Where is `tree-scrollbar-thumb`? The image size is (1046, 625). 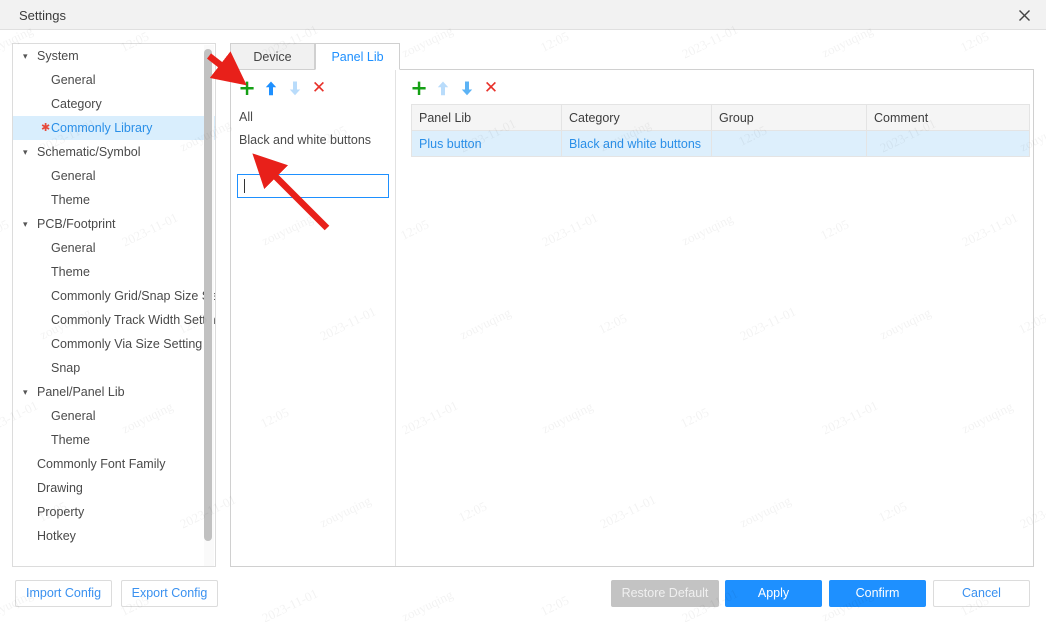
tree-scrollbar-thumb is located at coordinates (208, 295).